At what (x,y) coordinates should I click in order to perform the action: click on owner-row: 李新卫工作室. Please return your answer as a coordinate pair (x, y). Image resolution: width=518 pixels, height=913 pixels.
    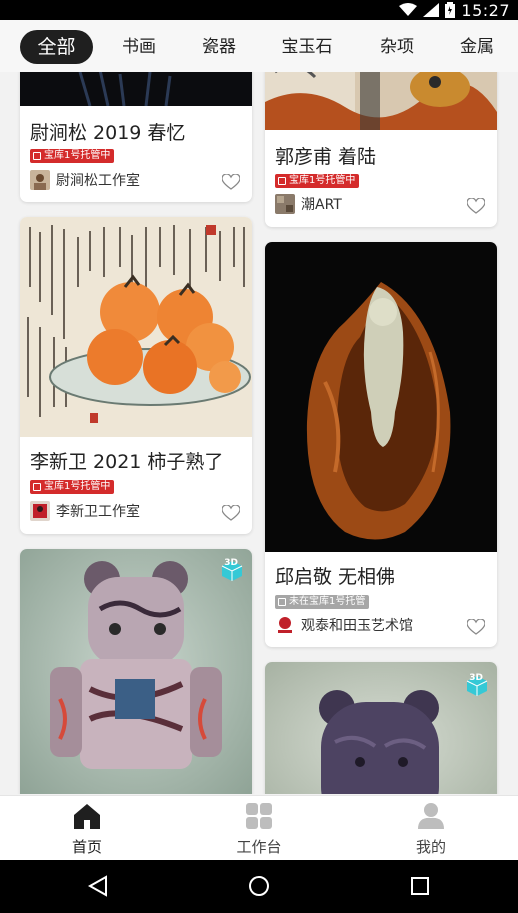
    Looking at the image, I should click on (85, 511).